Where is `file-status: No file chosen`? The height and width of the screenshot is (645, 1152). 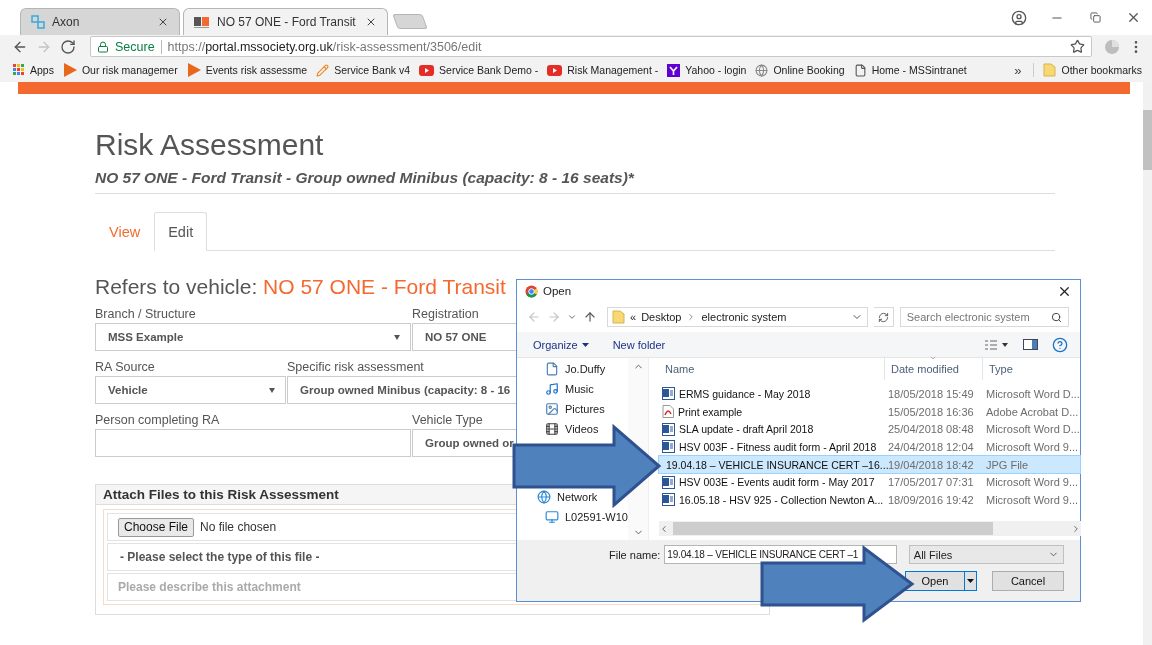 file-status: No file chosen is located at coordinates (238, 527).